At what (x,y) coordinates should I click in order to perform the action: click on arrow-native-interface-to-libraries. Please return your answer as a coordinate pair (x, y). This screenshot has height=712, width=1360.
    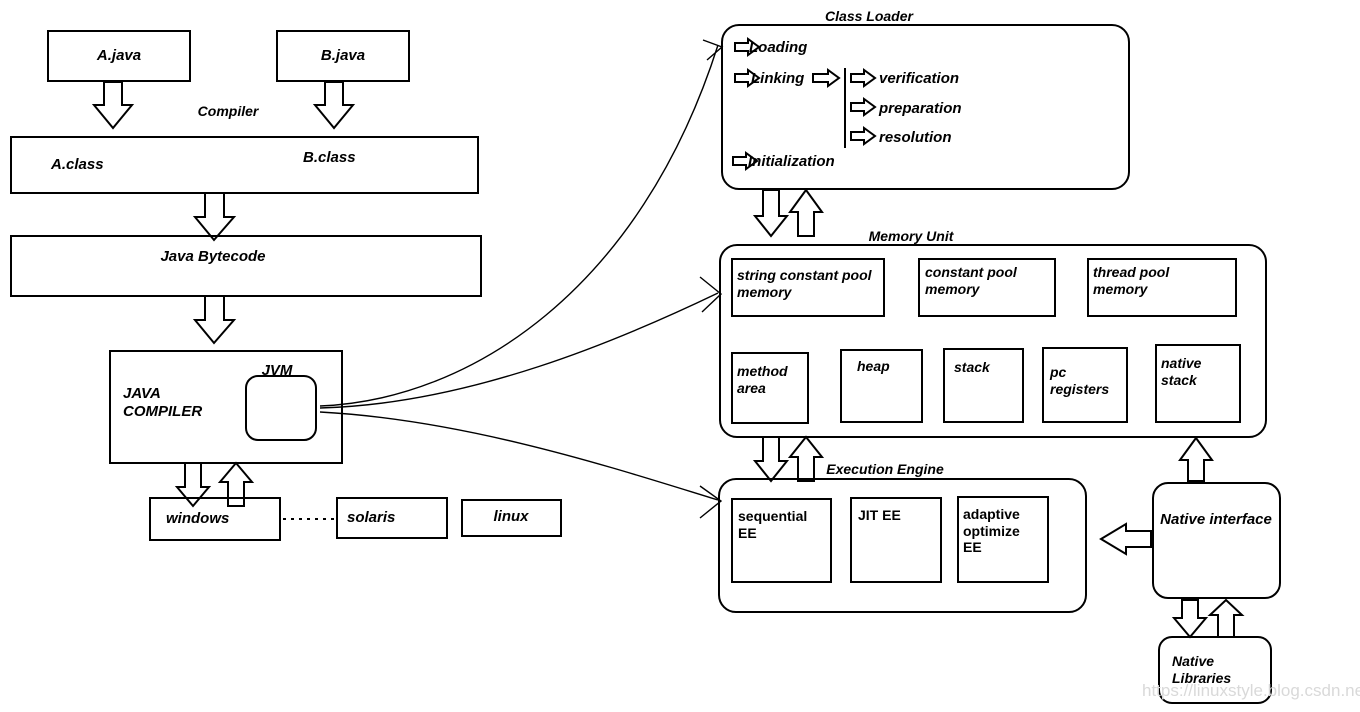
    Looking at the image, I should click on (1190, 619).